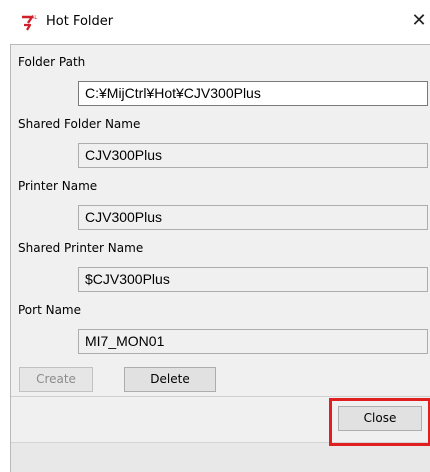  Describe the element at coordinates (56, 379) in the screenshot. I see `create-button: Create` at that location.